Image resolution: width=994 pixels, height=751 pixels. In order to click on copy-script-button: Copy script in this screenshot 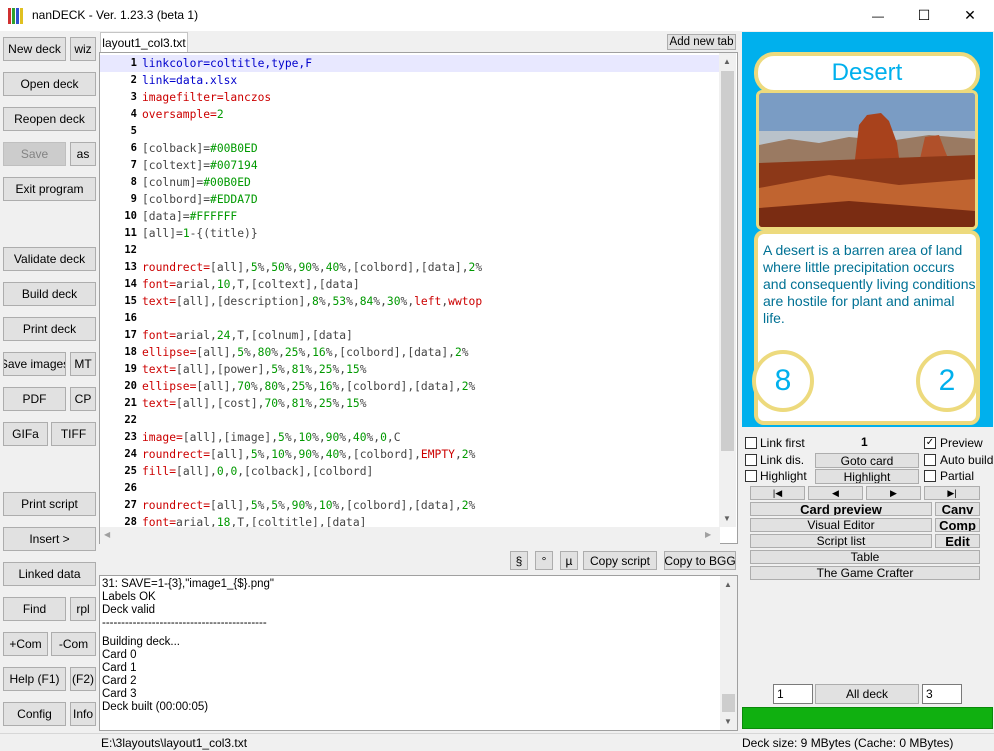, I will do `click(620, 560)`.